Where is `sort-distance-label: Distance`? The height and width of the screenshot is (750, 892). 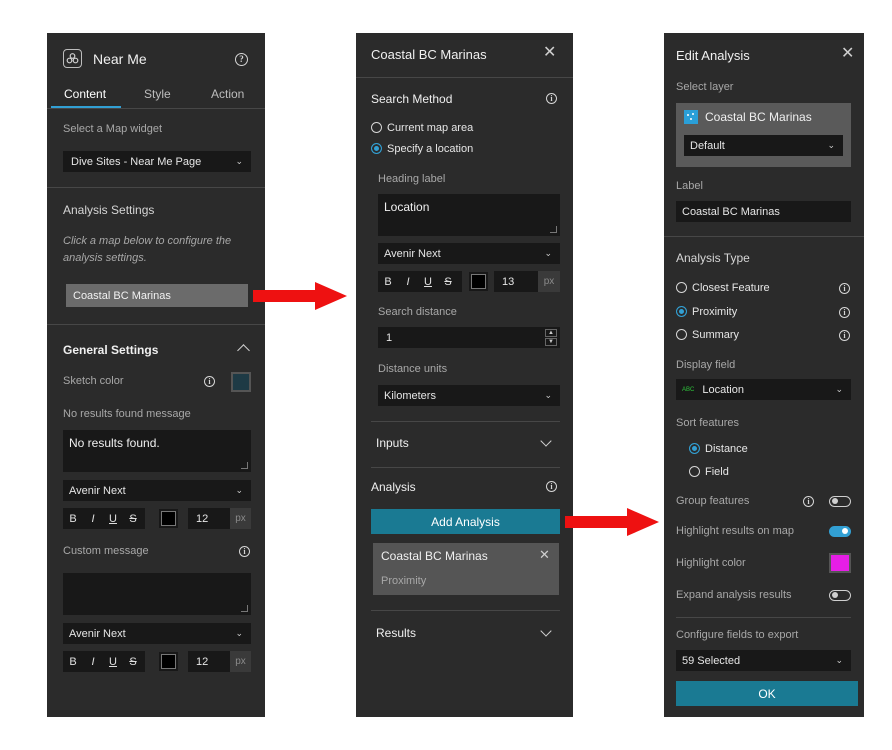
sort-distance-label: Distance is located at coordinates (726, 449).